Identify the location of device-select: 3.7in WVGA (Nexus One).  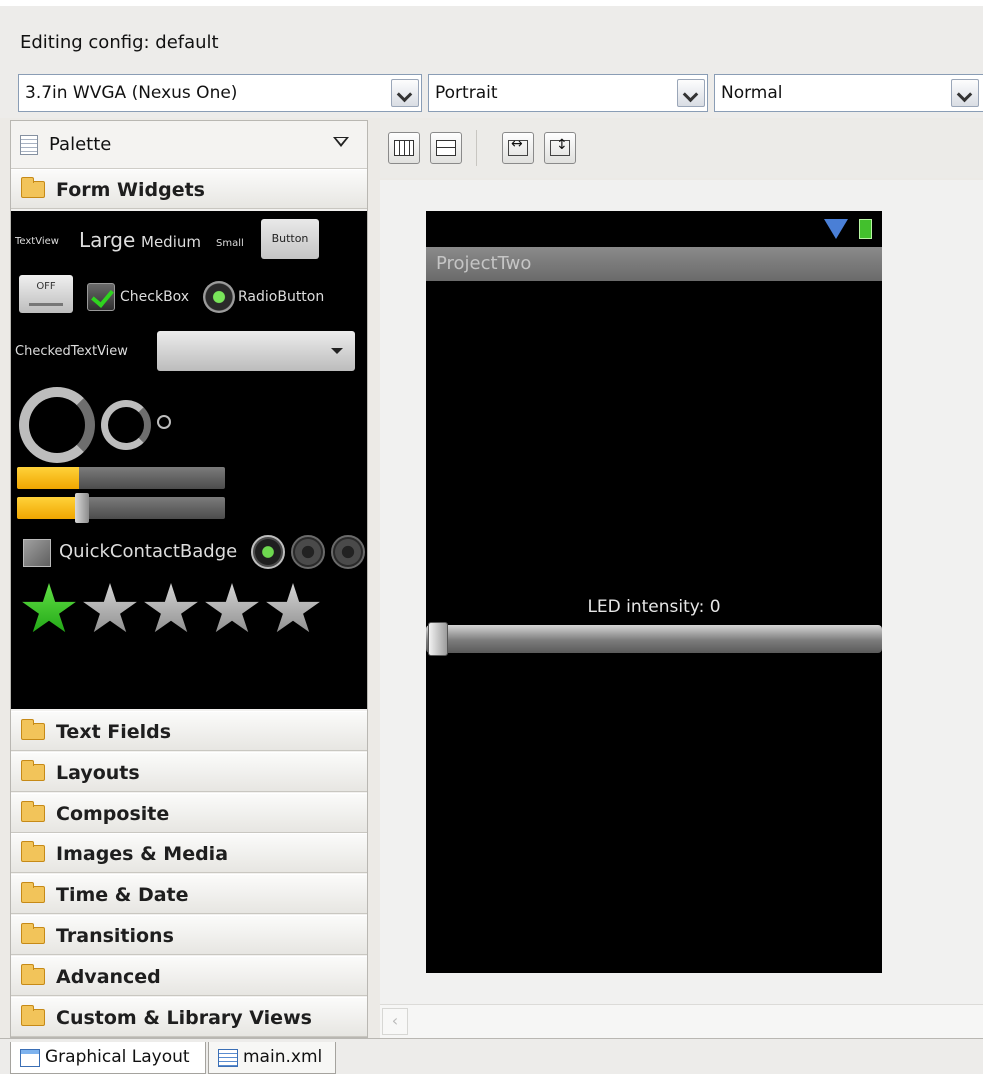
(220, 93).